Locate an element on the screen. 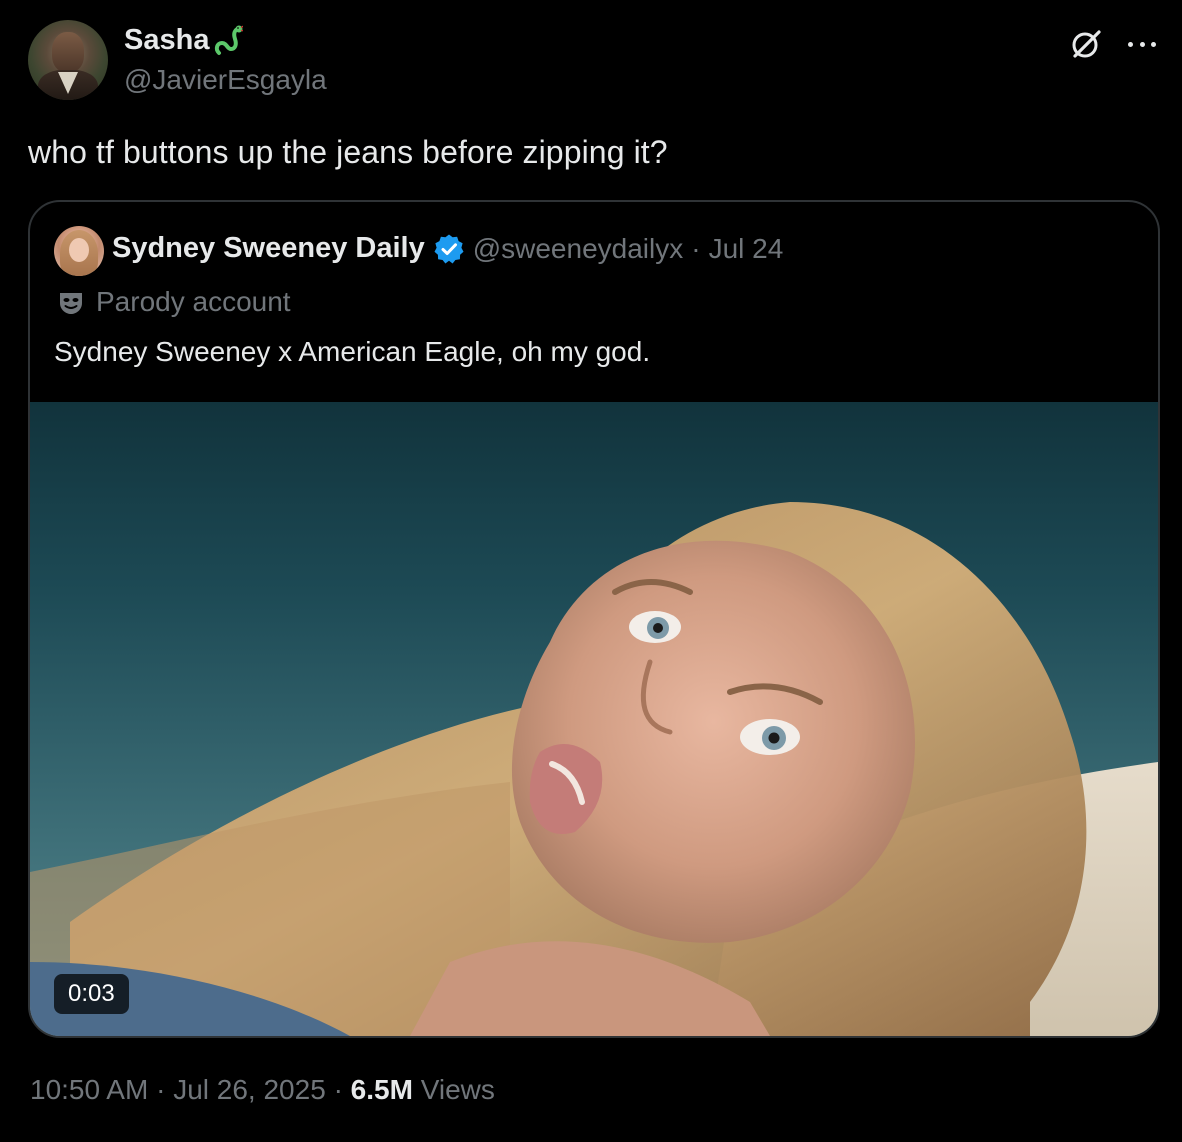 The width and height of the screenshot is (1182, 1142). mask-icon is located at coordinates (71, 303).